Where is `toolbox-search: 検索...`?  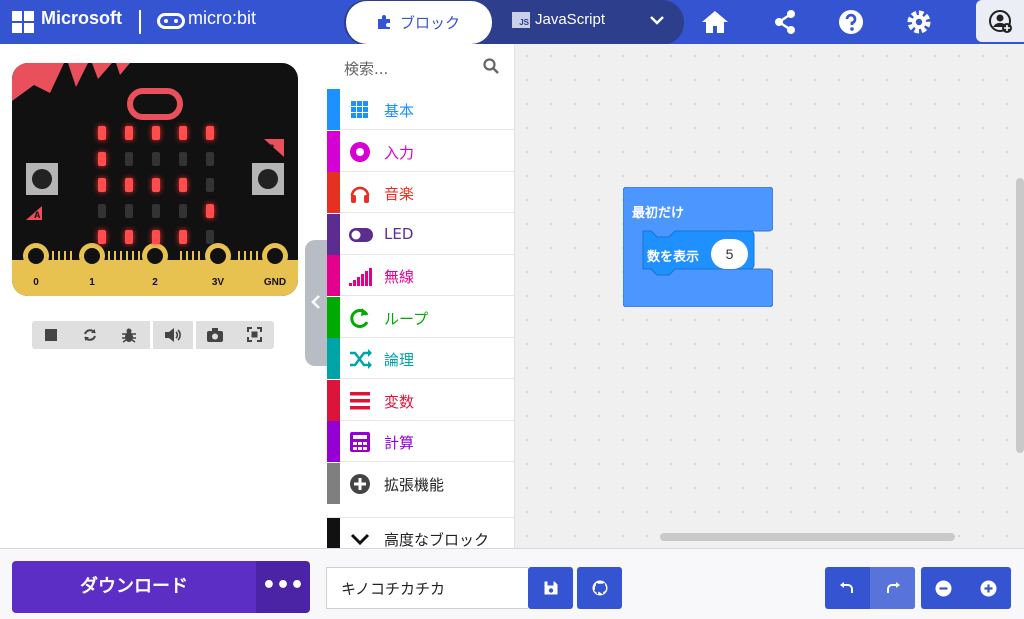 toolbox-search: 検索... is located at coordinates (421, 65).